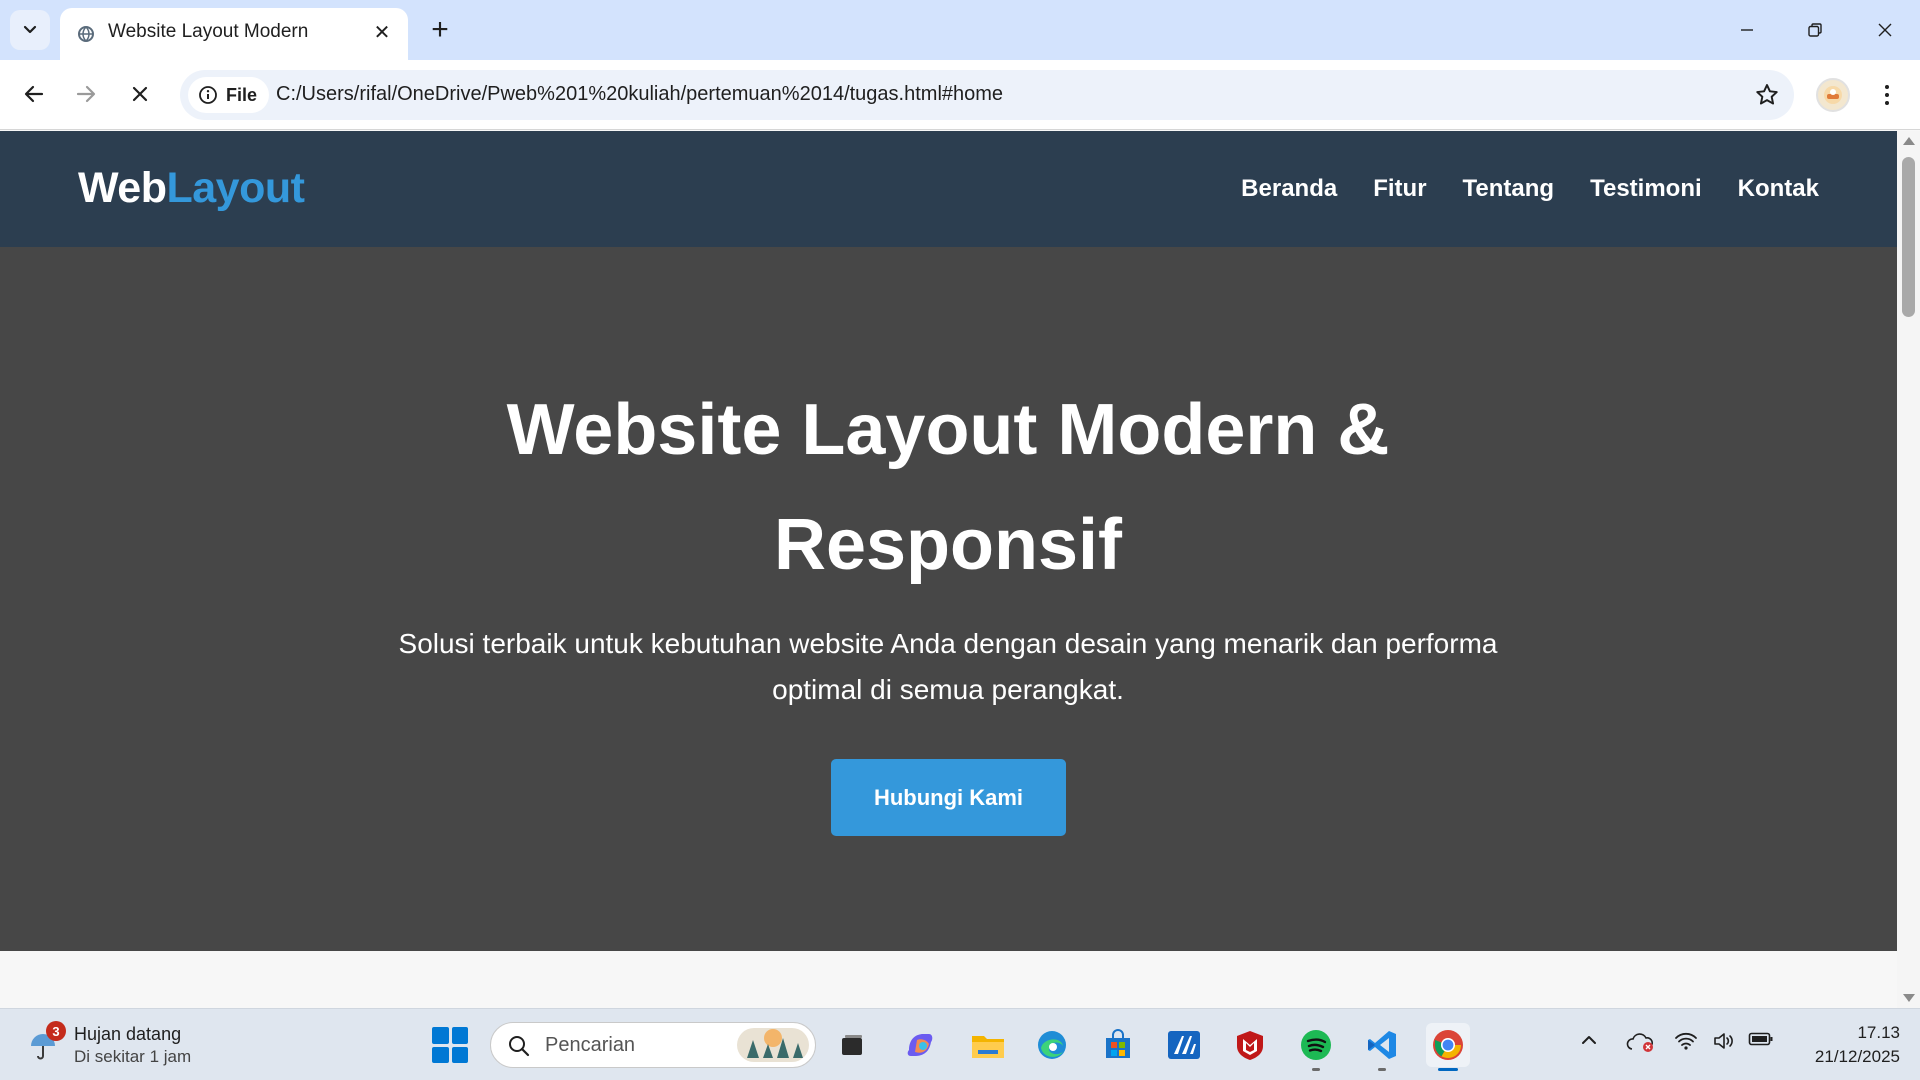 This screenshot has height=1080, width=1920. I want to click on new-tab-button: +, so click(440, 30).